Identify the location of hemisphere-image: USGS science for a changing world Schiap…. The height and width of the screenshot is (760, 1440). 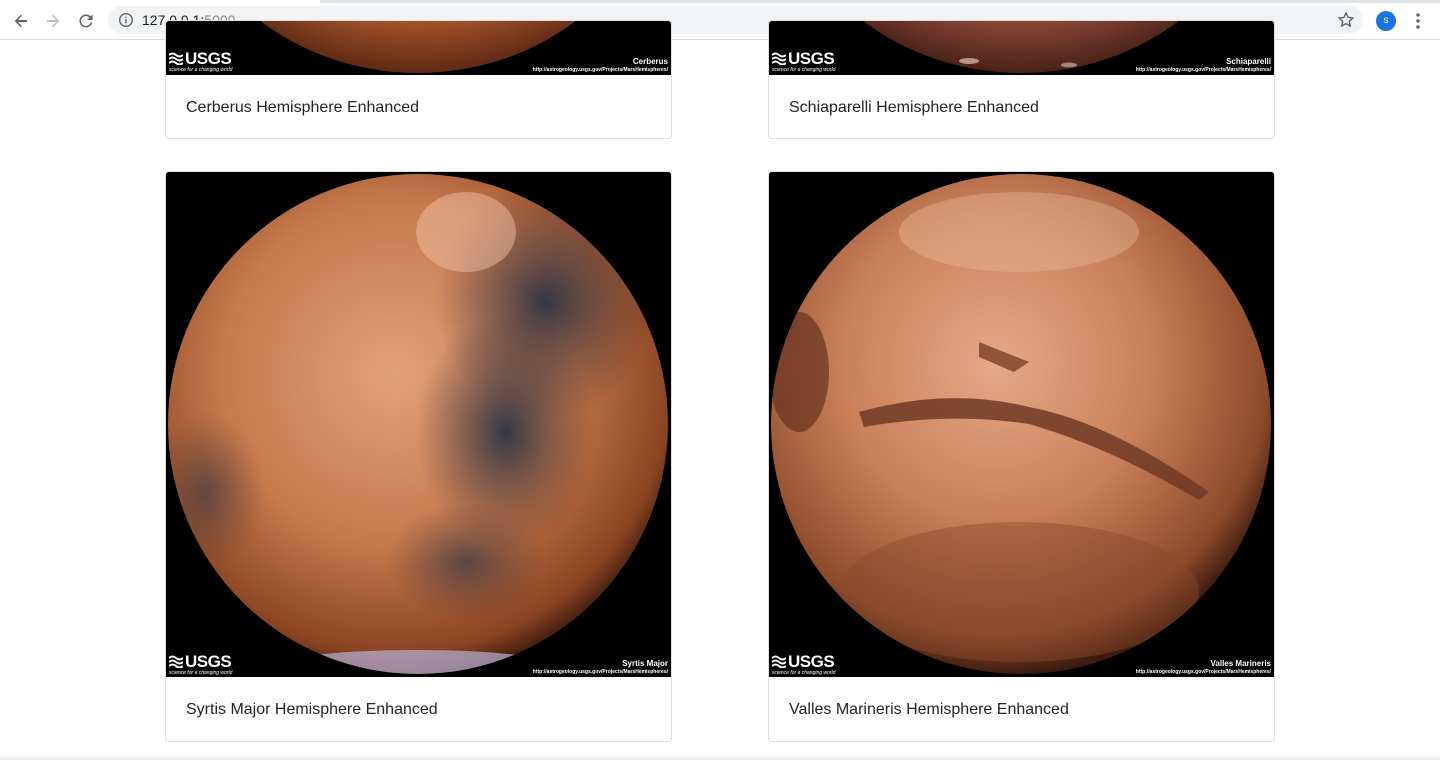
(1021, 48).